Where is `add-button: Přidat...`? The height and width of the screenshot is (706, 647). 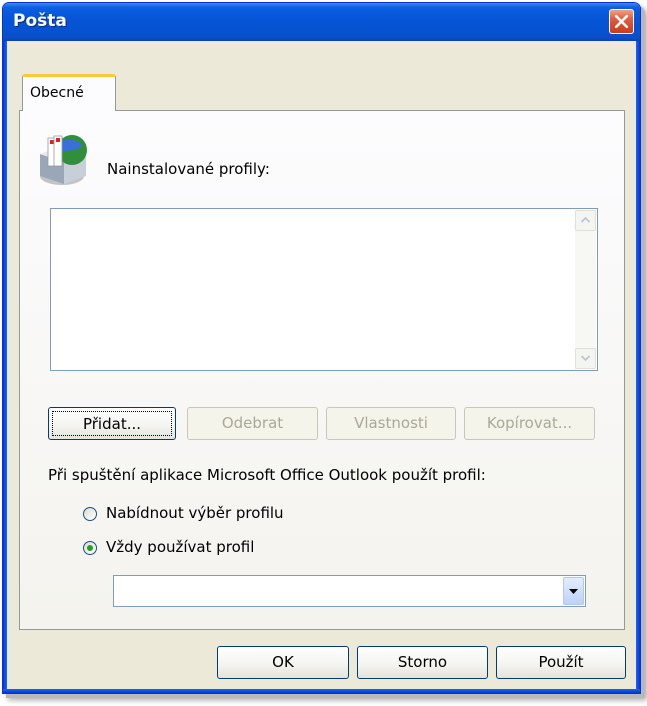
add-button: Přidat... is located at coordinates (112, 423).